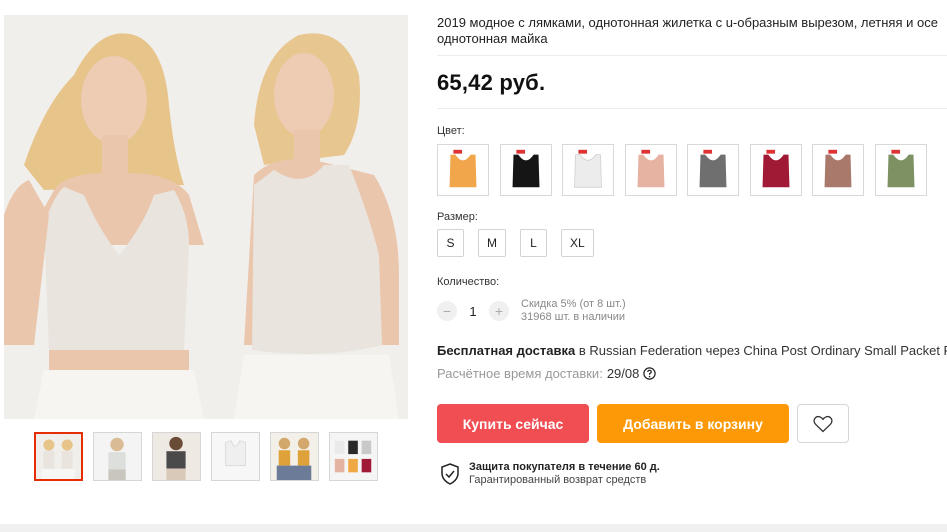 The height and width of the screenshot is (532, 947). I want to click on wishlist-button, so click(823, 423).